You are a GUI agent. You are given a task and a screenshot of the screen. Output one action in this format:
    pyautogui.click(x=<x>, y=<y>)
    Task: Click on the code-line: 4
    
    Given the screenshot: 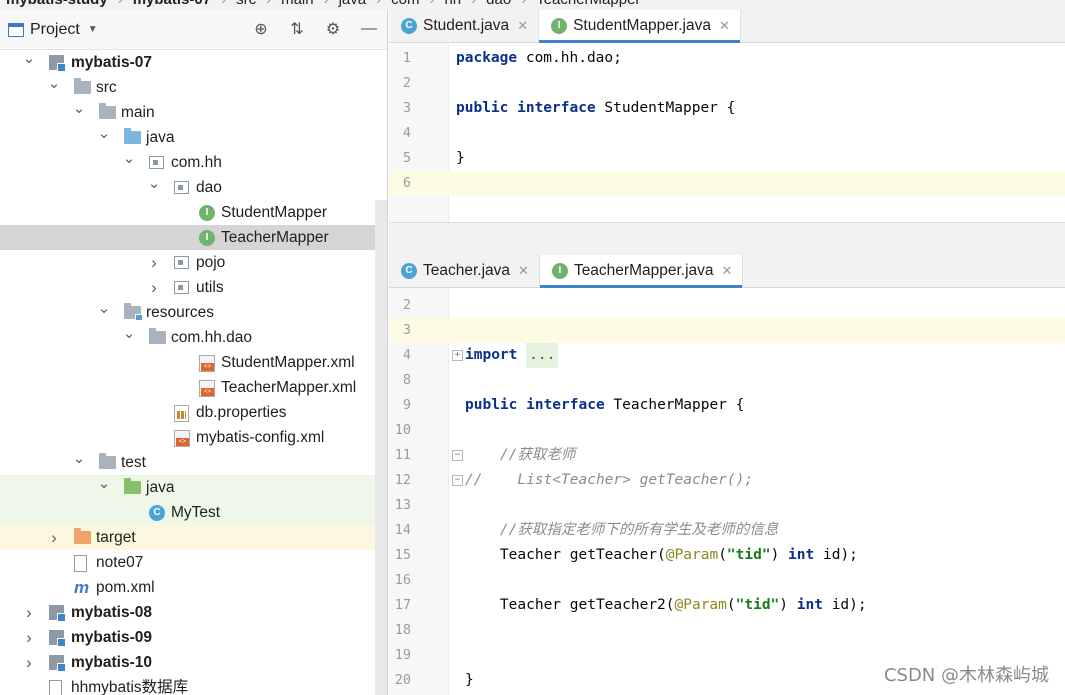 What is the action you would take?
    pyautogui.click(x=727, y=133)
    